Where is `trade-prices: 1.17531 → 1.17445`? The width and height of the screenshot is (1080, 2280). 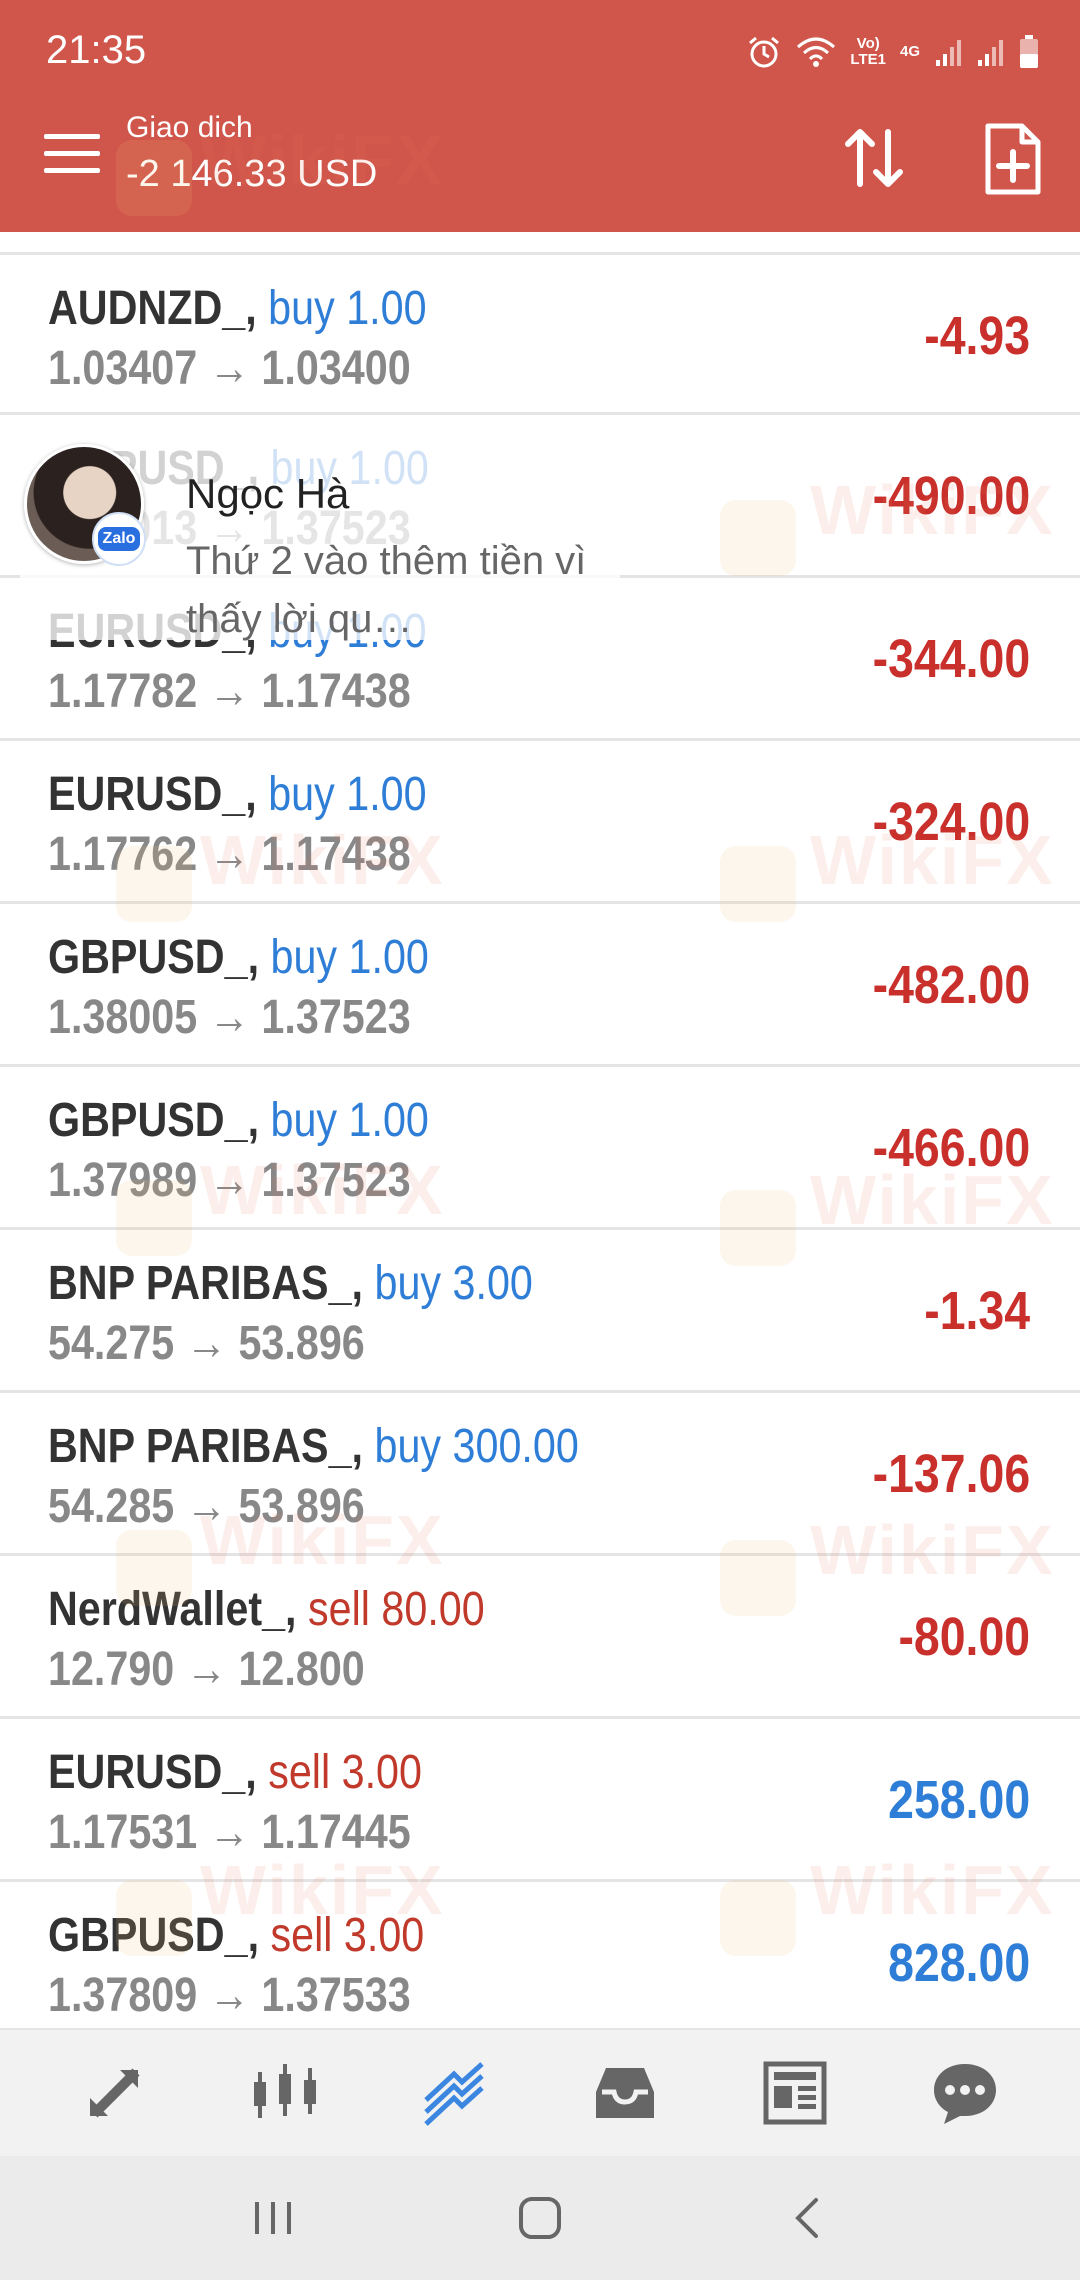 trade-prices: 1.17531 → 1.17445 is located at coordinates (229, 1832).